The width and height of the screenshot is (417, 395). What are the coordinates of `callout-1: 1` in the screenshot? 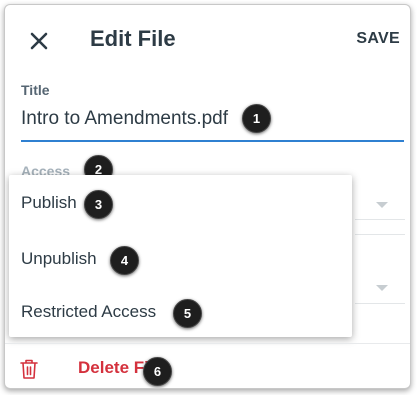 It's located at (256, 118).